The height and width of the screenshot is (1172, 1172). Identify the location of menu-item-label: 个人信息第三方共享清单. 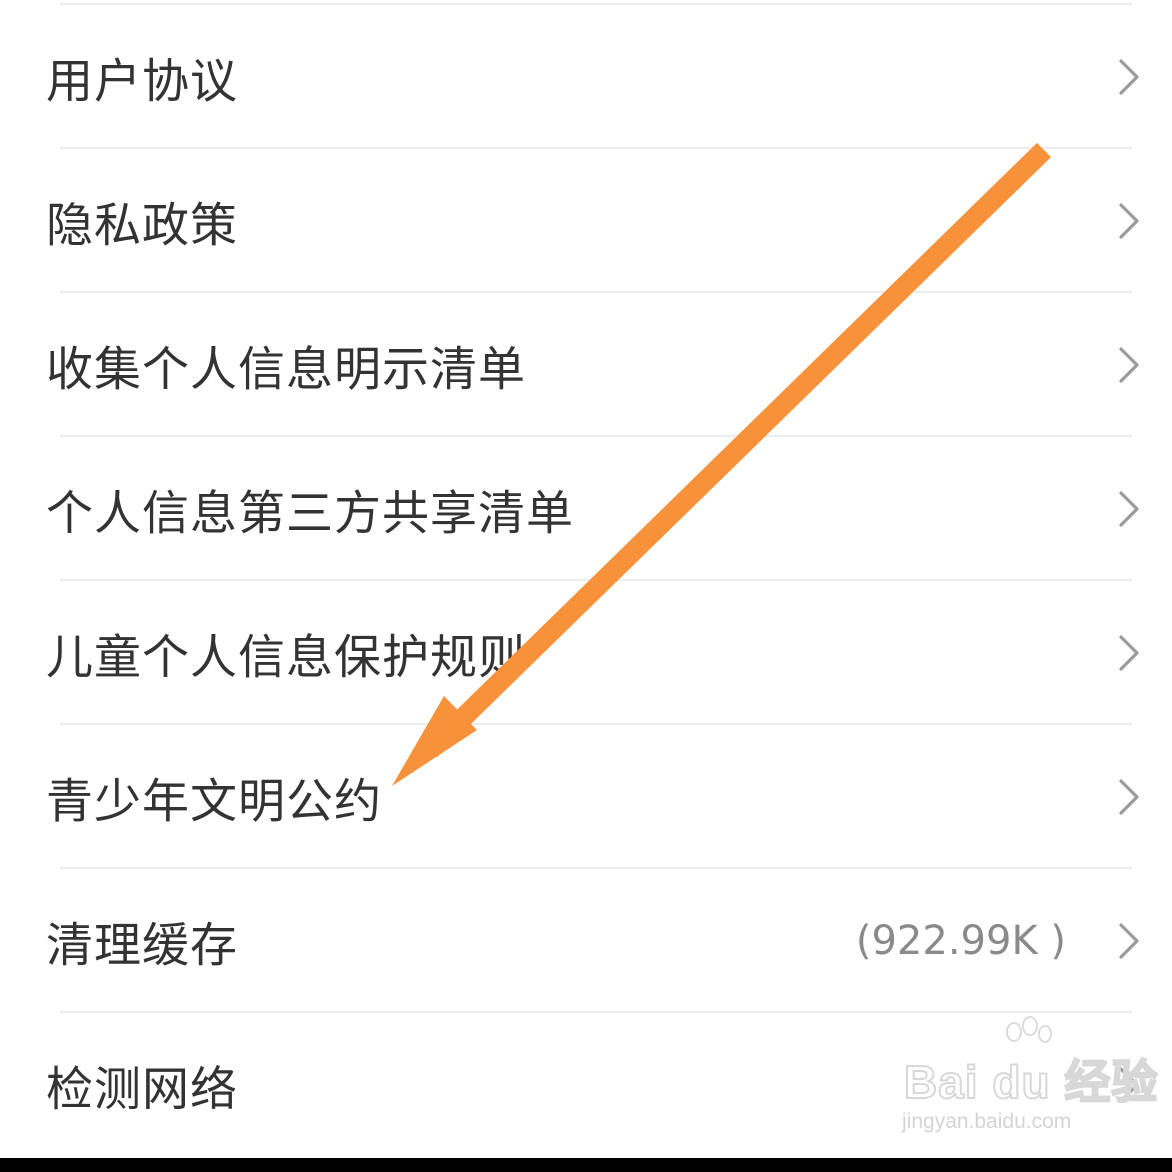
(310, 514).